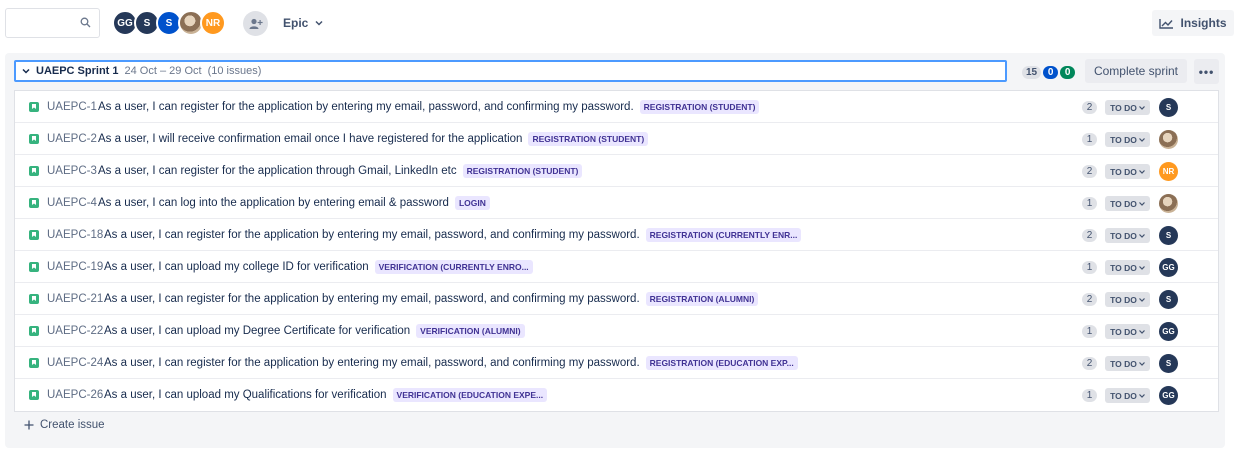  What do you see at coordinates (75, 299) in the screenshot?
I see `issue-key: UAEPC-21` at bounding box center [75, 299].